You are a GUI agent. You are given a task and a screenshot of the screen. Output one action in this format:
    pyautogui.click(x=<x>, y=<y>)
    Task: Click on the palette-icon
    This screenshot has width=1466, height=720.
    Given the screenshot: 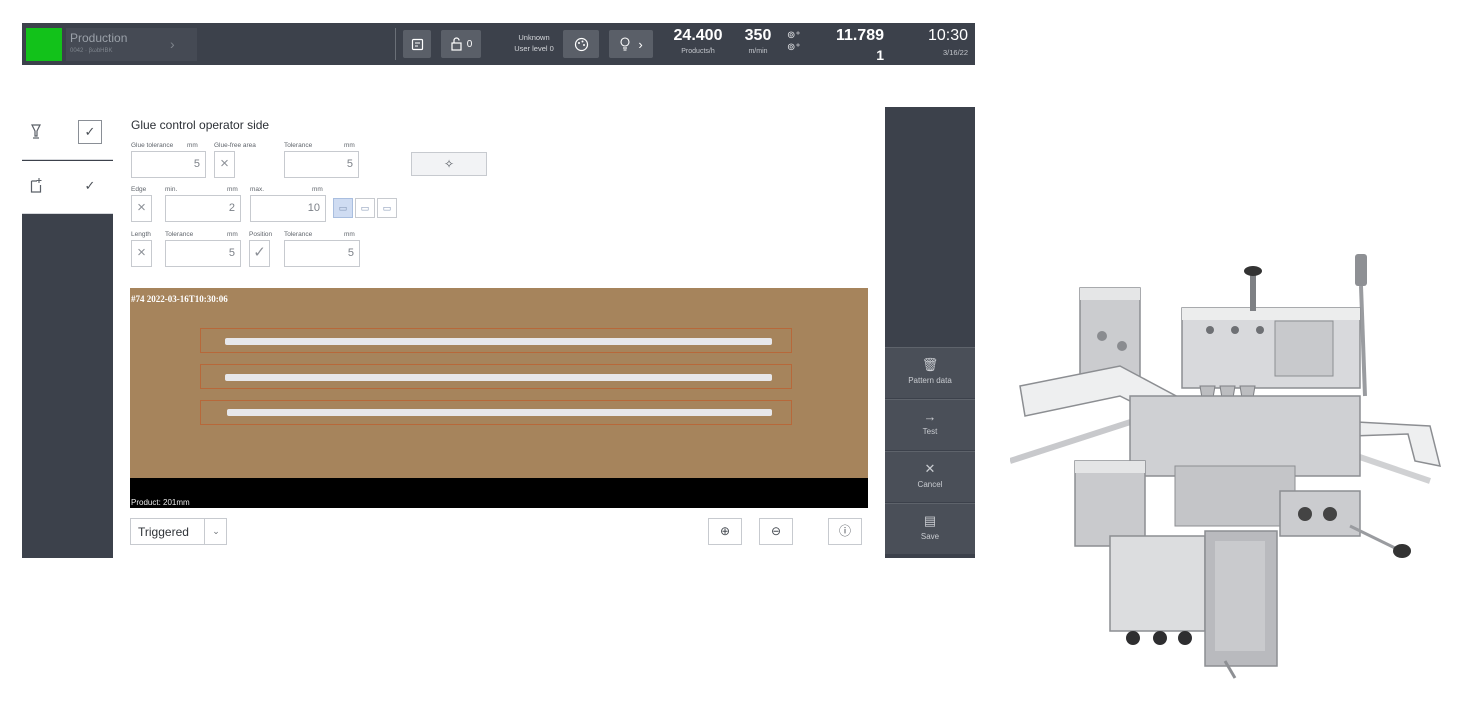 What is the action you would take?
    pyautogui.click(x=581, y=44)
    